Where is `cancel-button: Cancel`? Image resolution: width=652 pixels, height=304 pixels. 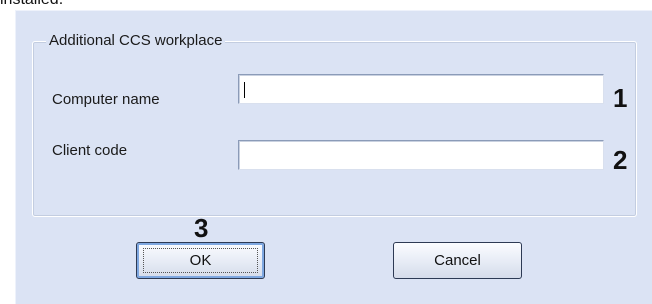
cancel-button: Cancel is located at coordinates (457, 260).